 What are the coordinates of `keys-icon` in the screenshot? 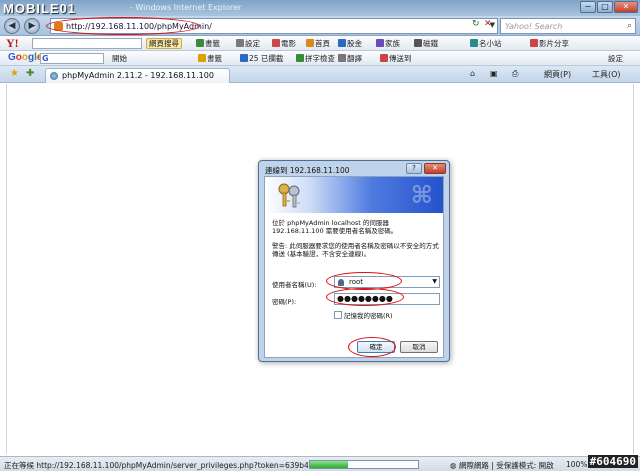 It's located at (289, 195).